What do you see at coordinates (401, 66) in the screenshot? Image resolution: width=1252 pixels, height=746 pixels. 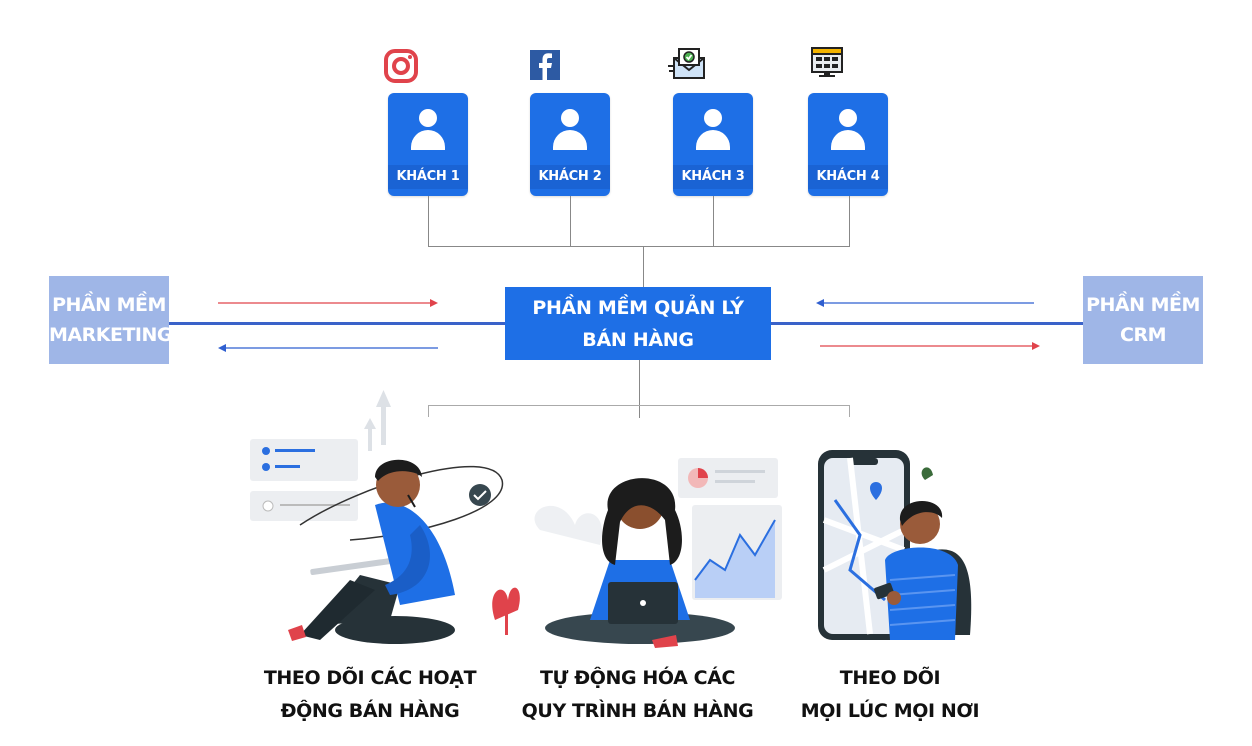 I see `instagram-icon` at bounding box center [401, 66].